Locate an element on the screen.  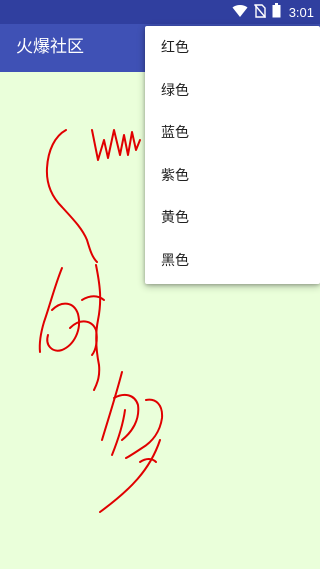
stroke-zigzag-top is located at coordinates (116, 145).